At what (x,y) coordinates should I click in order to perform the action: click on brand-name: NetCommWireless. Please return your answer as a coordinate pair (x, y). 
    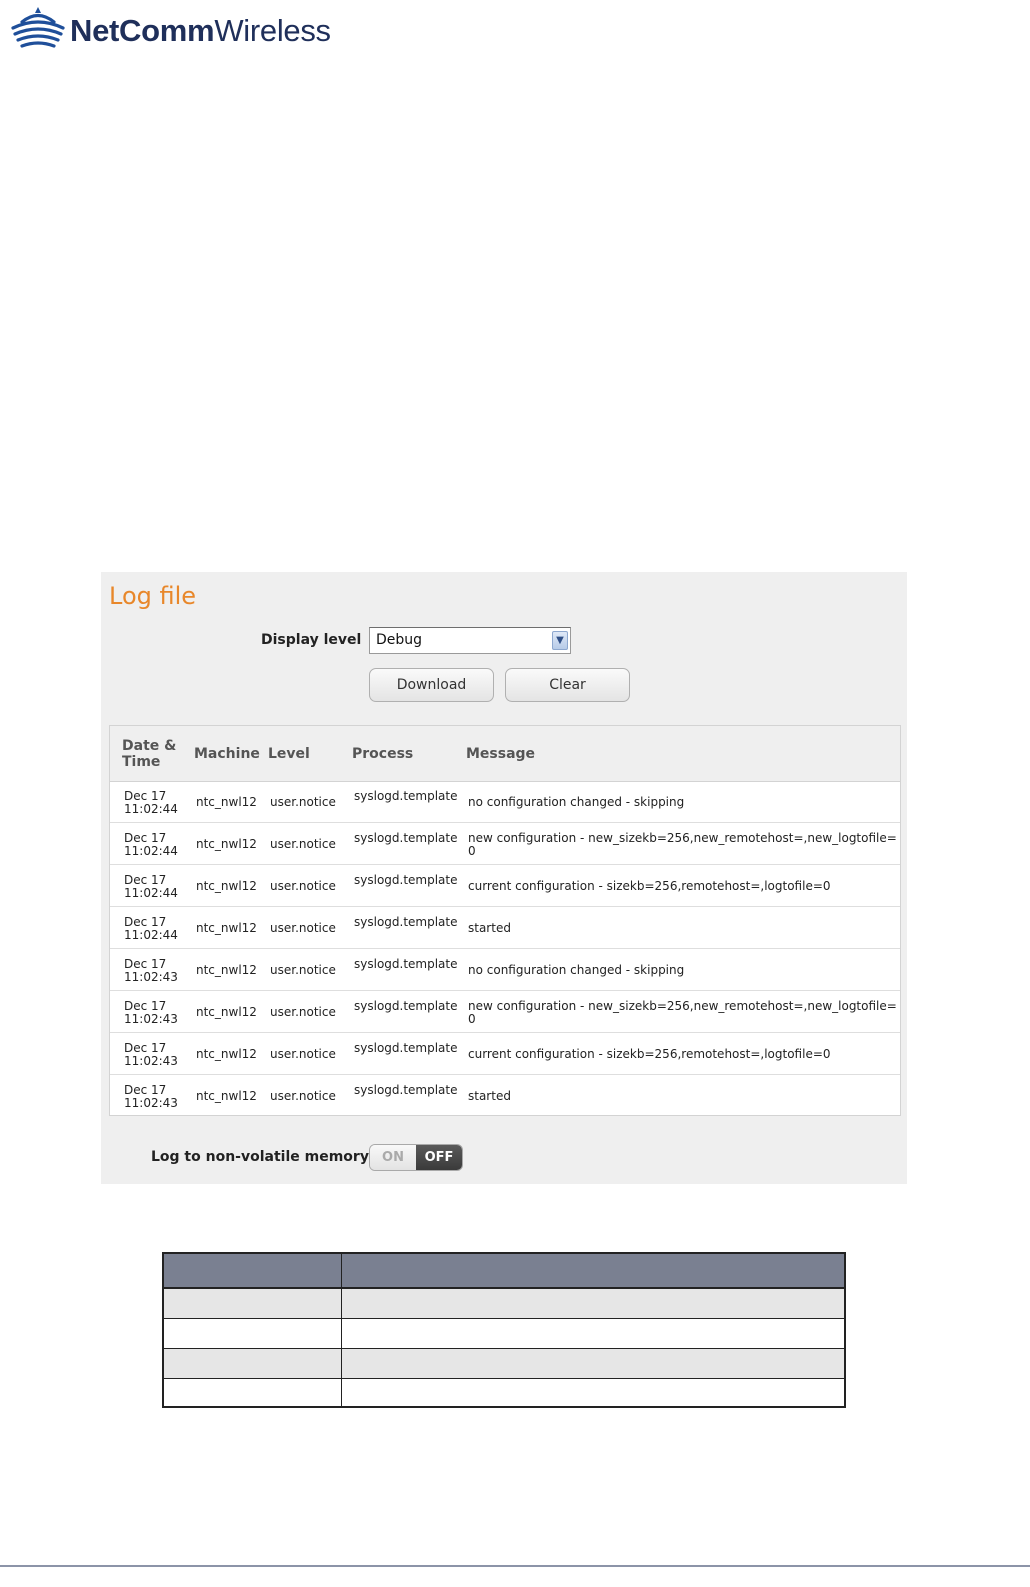
    Looking at the image, I should click on (200, 30).